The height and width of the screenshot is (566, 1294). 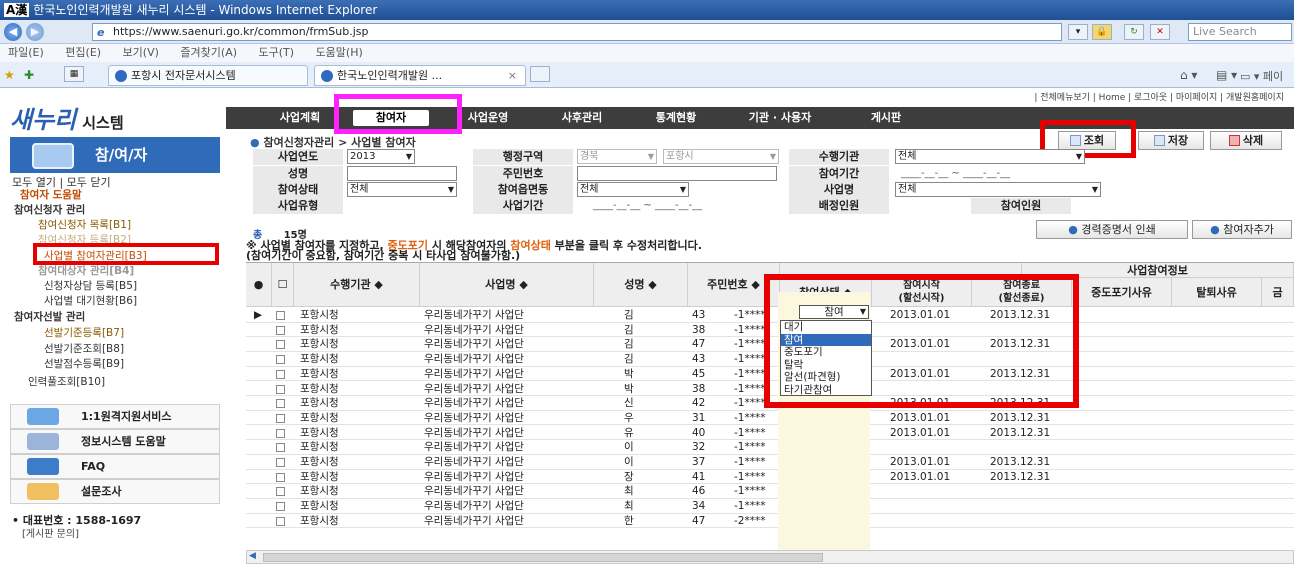 I want to click on table-row: 포항시청우리동네가꾸기 사업단한47-2****대기, so click(x=770, y=521).